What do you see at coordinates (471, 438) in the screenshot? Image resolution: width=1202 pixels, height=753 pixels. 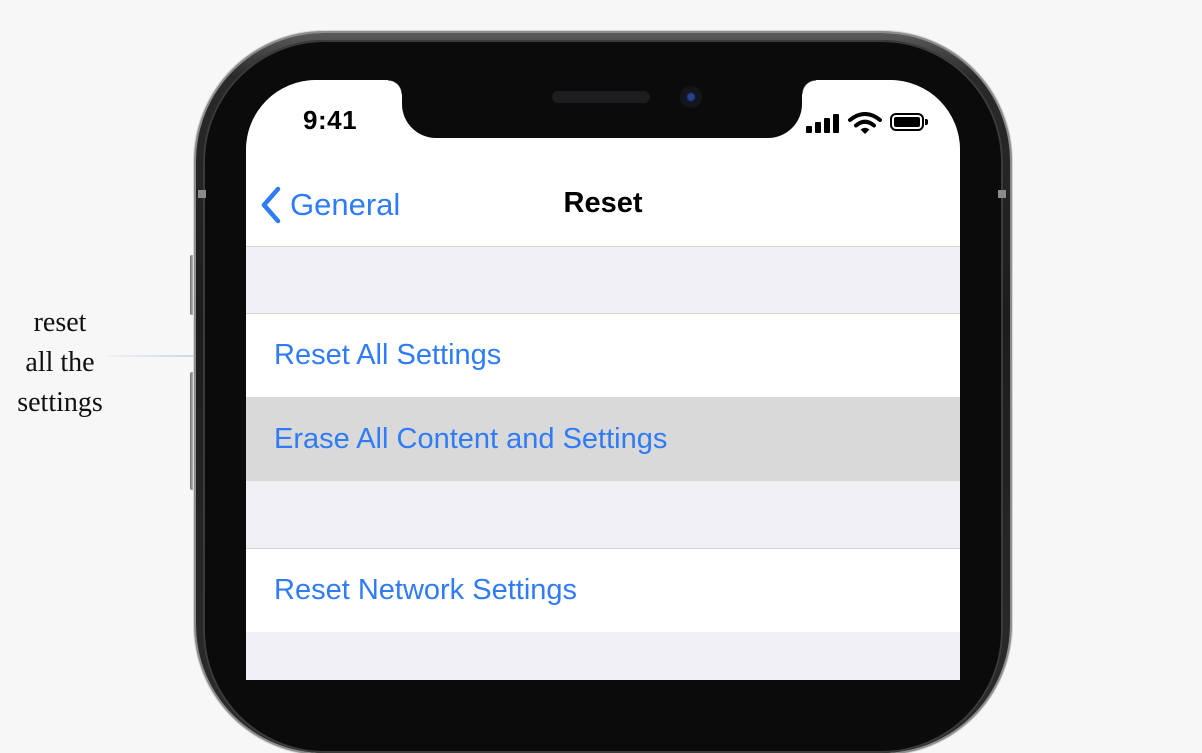 I see `erase-all-content-label: Erase All Content and Settings` at bounding box center [471, 438].